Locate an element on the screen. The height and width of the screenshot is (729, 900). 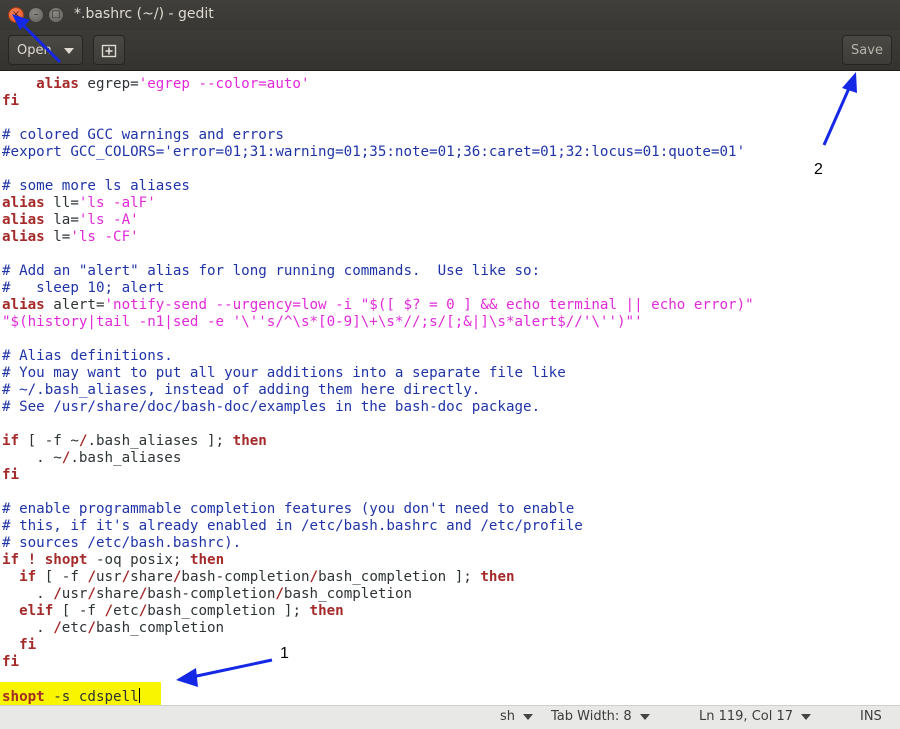
code-token: # colored GCC warnings and errors is located at coordinates (143, 135).